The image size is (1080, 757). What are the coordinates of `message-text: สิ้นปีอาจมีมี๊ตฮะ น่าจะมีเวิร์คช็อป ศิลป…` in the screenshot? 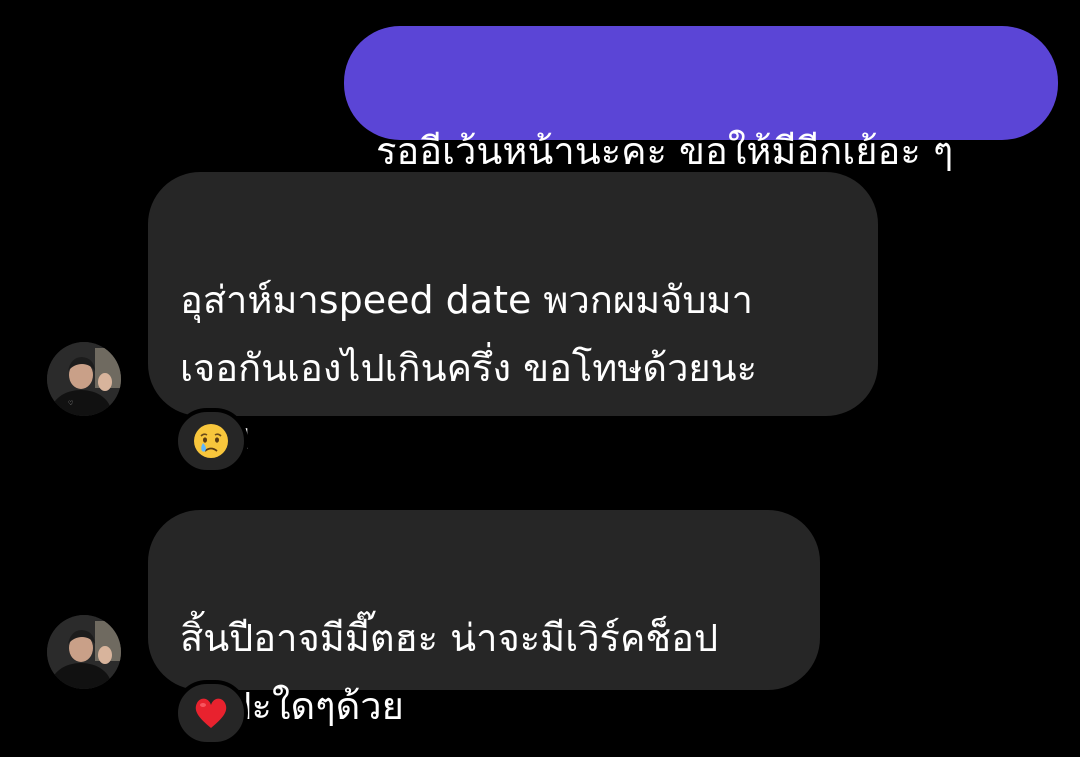 It's located at (449, 672).